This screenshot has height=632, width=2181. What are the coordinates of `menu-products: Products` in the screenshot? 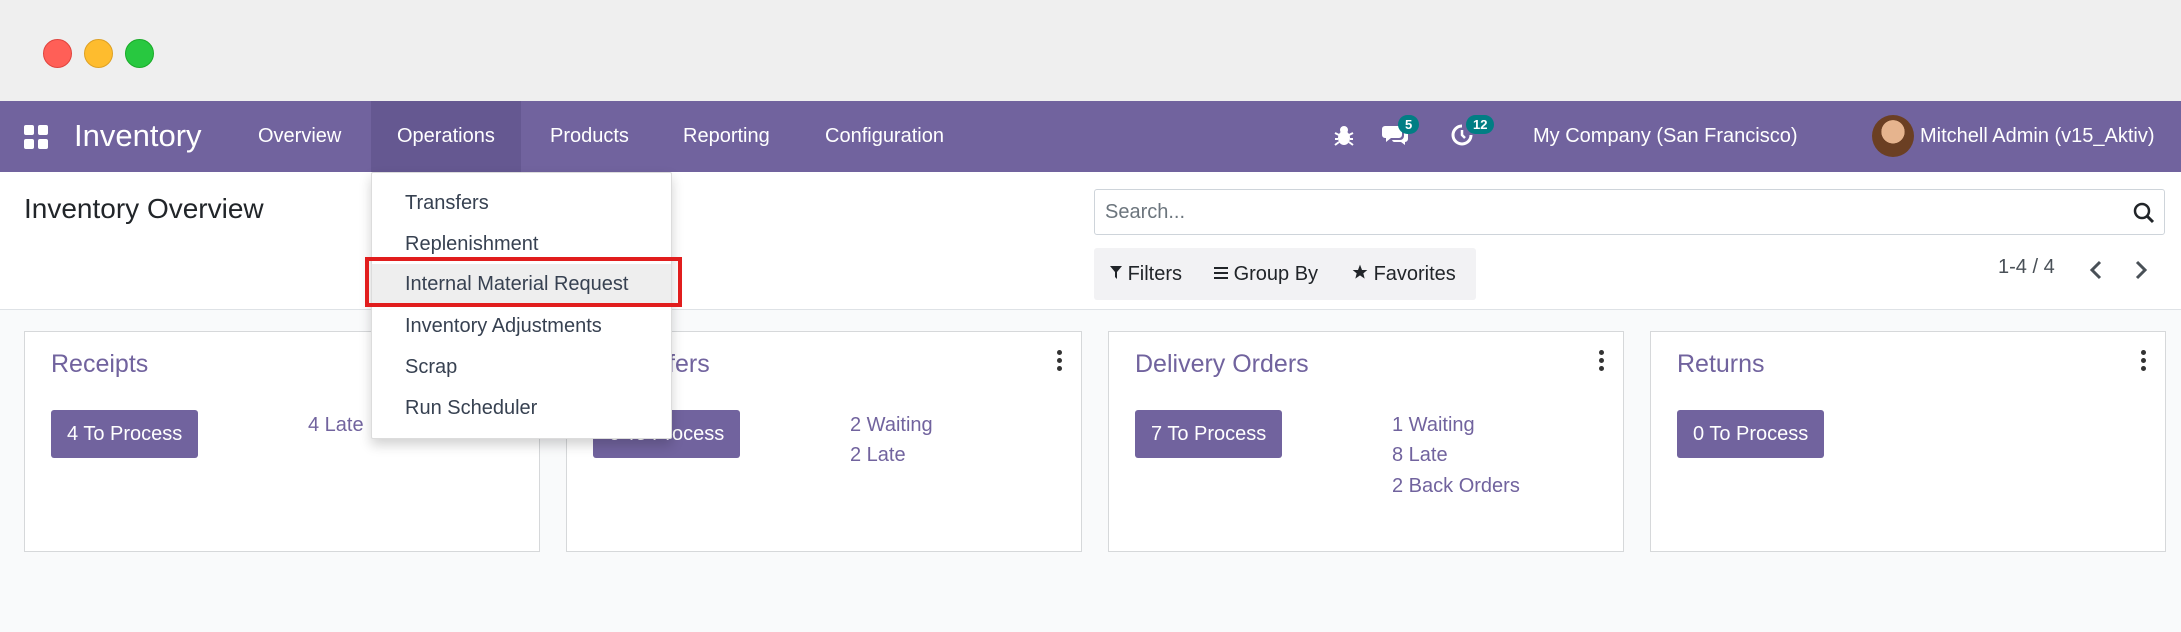 It's located at (589, 136).